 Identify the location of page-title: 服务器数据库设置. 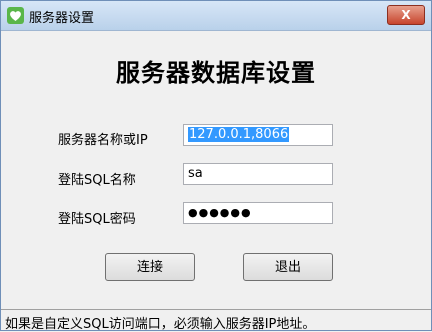
(216, 72).